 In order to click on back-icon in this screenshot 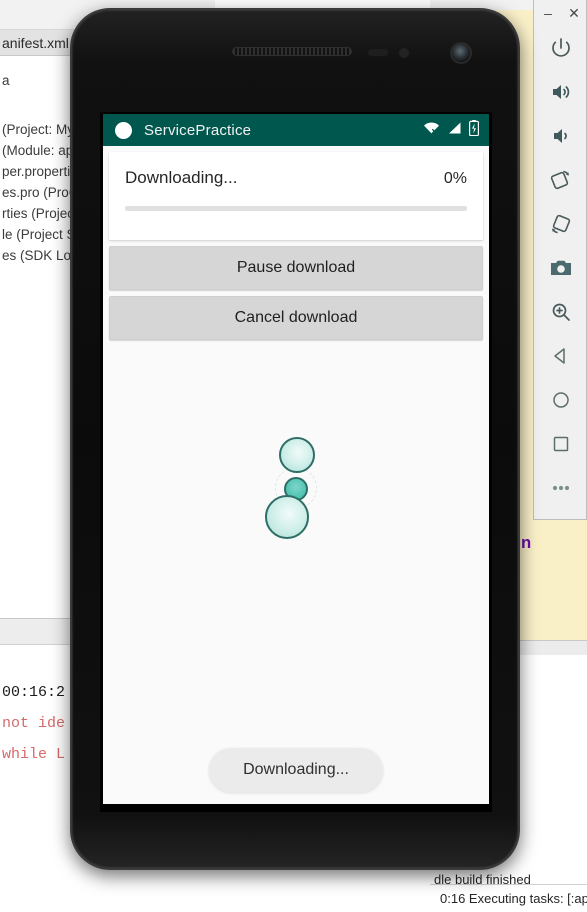, I will do `click(560, 356)`.